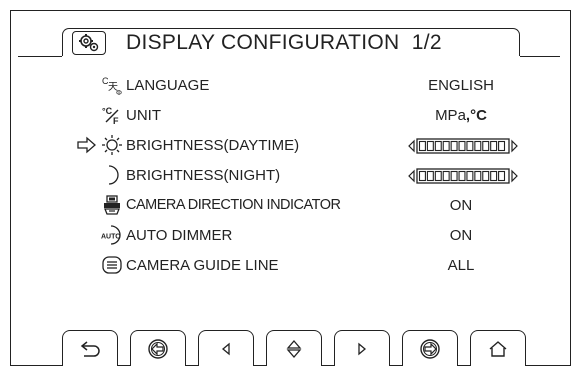 The height and width of the screenshot is (374, 581). What do you see at coordinates (478, 115) in the screenshot?
I see `temperature-unit: °C` at bounding box center [478, 115].